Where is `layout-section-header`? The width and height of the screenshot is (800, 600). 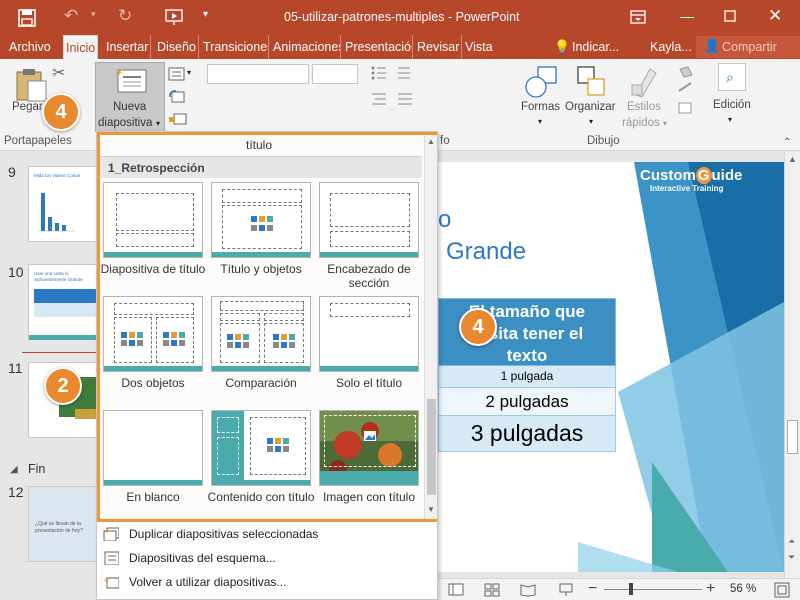 layout-section-header is located at coordinates (369, 220).